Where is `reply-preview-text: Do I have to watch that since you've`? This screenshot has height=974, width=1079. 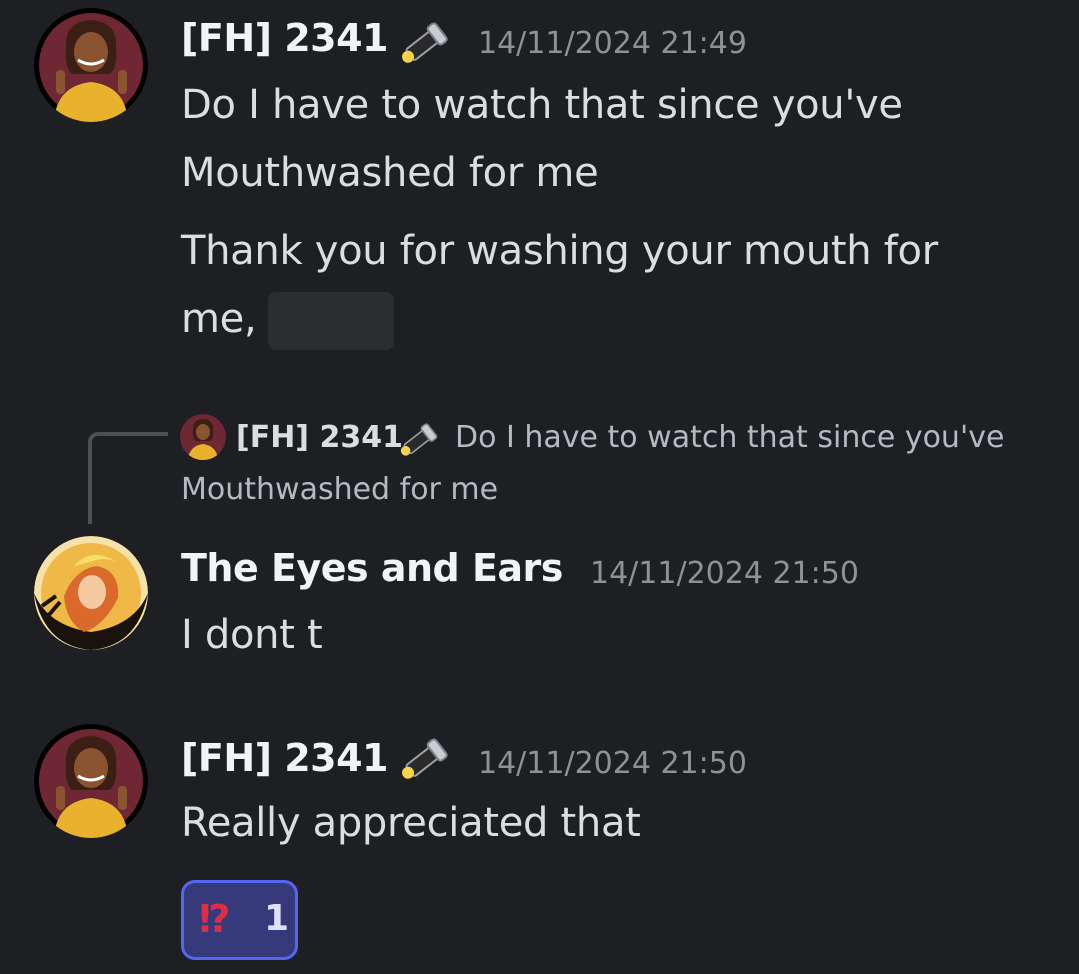 reply-preview-text: Do I have to watch that since you've is located at coordinates (729, 437).